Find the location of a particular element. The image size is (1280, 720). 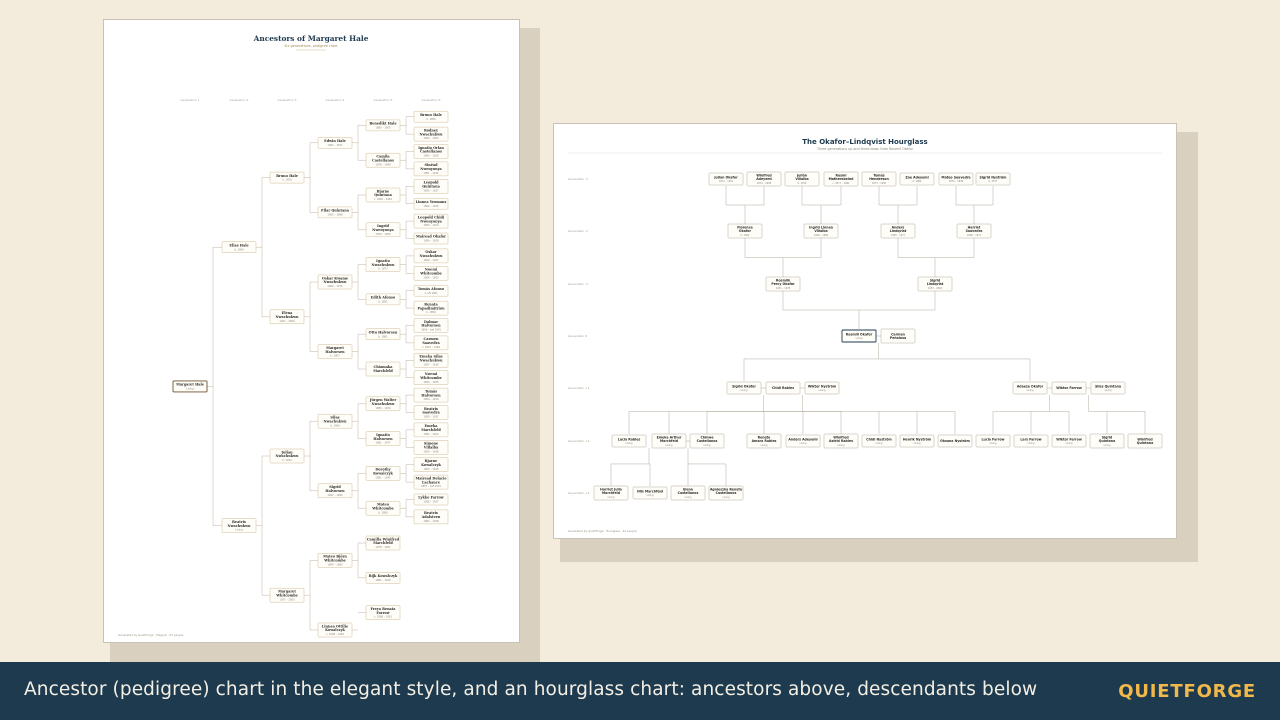

hourglass-person-box: RenateAmara RabiesLiving is located at coordinates (764, 441).